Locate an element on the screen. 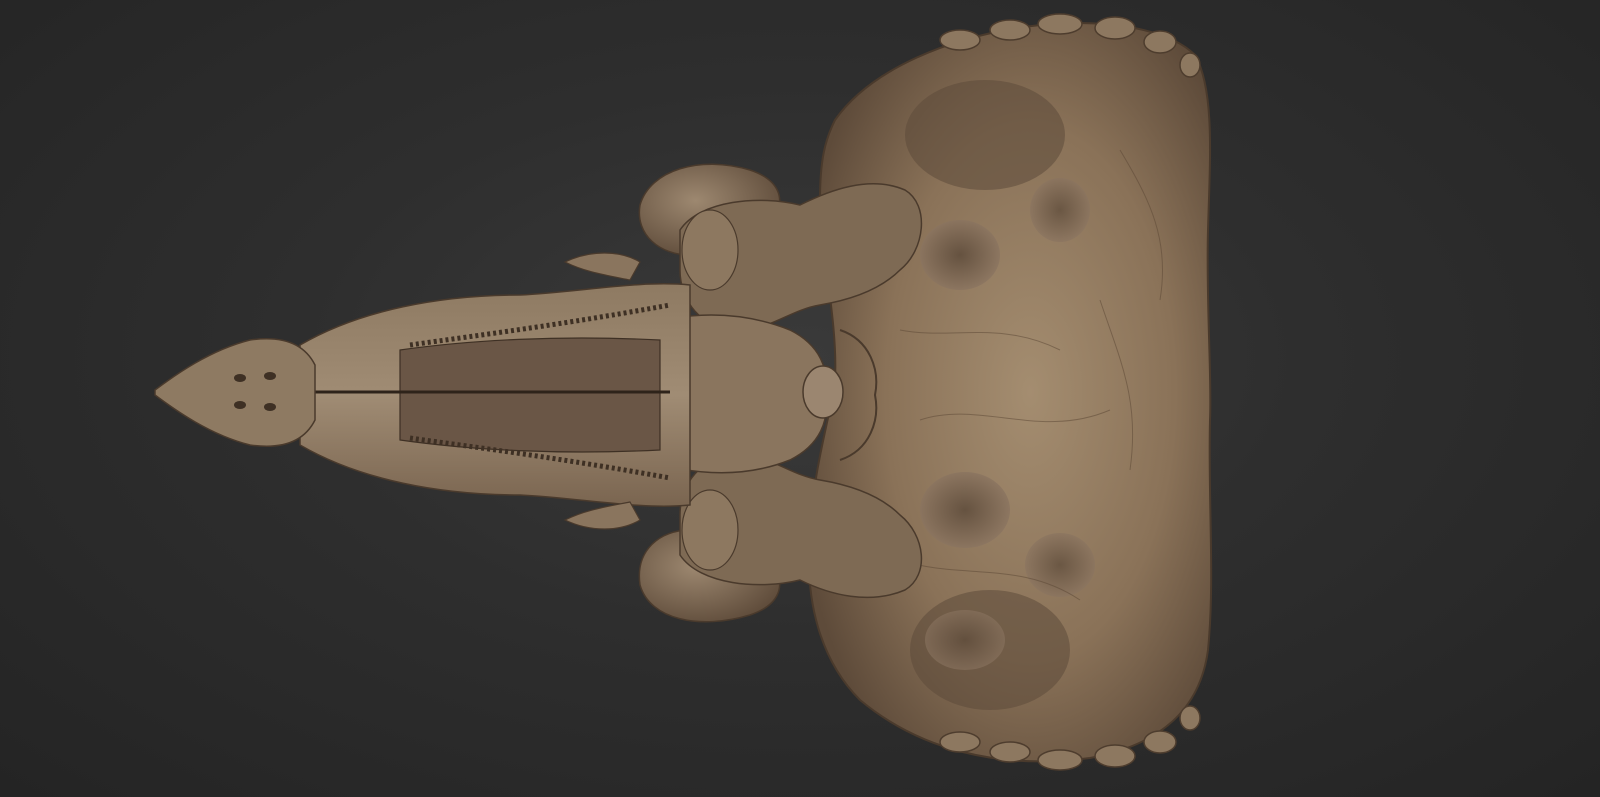 The image size is (1600, 797). beak-tip is located at coordinates (235, 392).